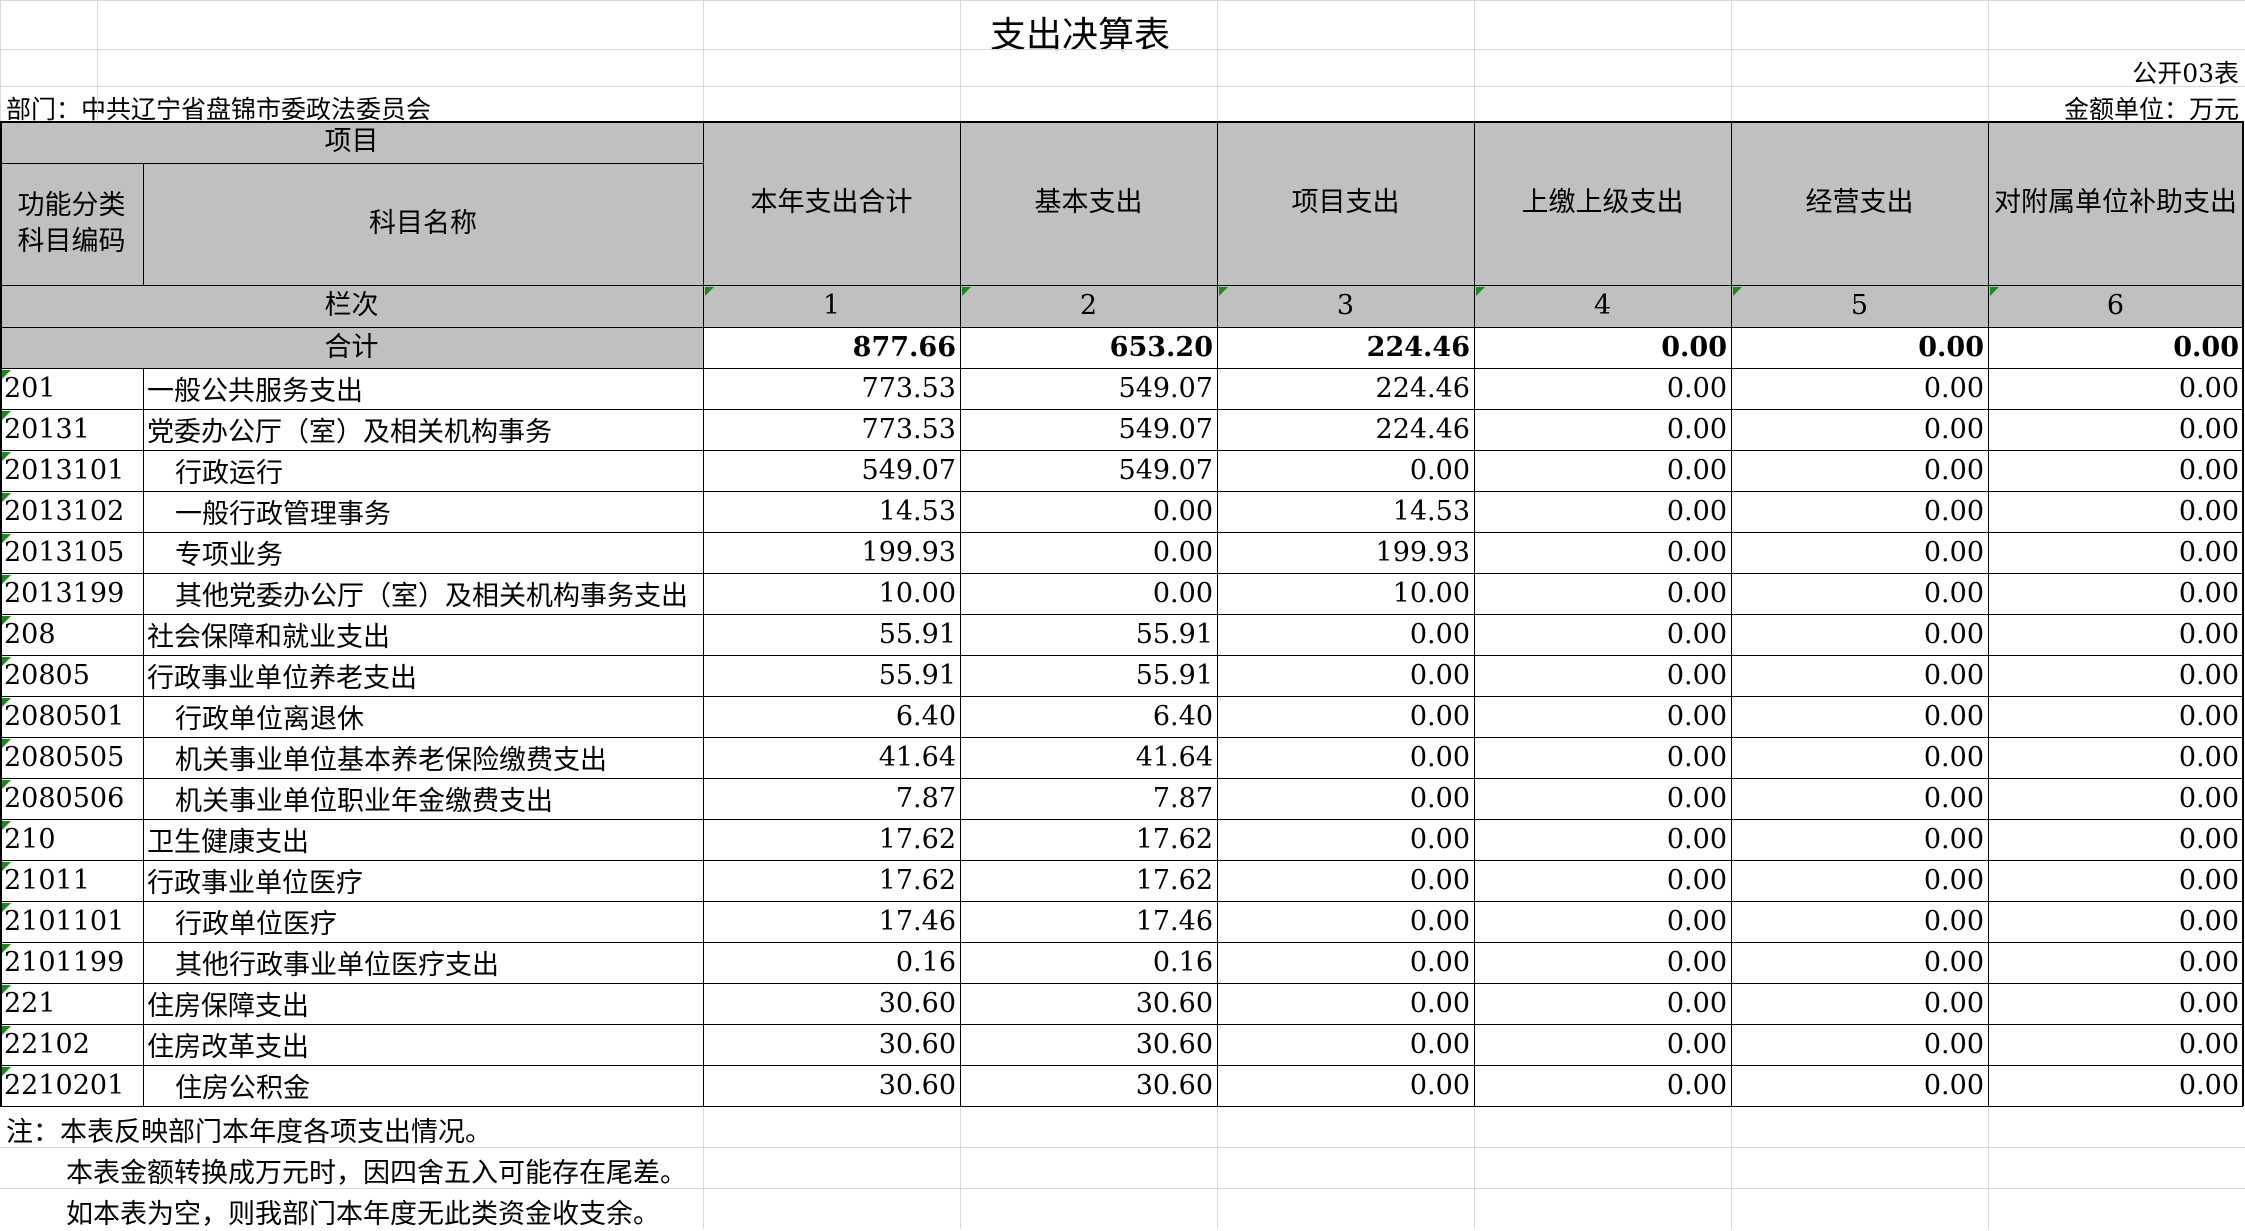 The height and width of the screenshot is (1231, 2245). What do you see at coordinates (64, 511) in the screenshot?
I see `subject-code: 2013102` at bounding box center [64, 511].